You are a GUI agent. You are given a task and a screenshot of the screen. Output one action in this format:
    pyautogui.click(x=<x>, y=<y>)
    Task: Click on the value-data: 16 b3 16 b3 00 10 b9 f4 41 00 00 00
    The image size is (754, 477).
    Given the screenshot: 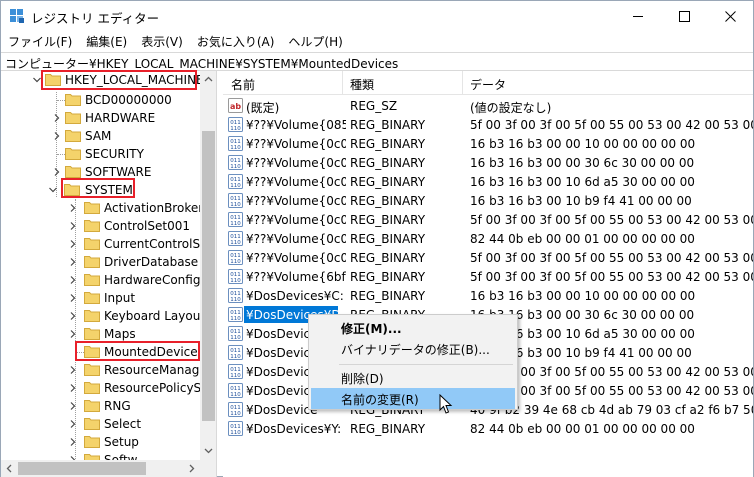 What is the action you would take?
    pyautogui.click(x=581, y=201)
    